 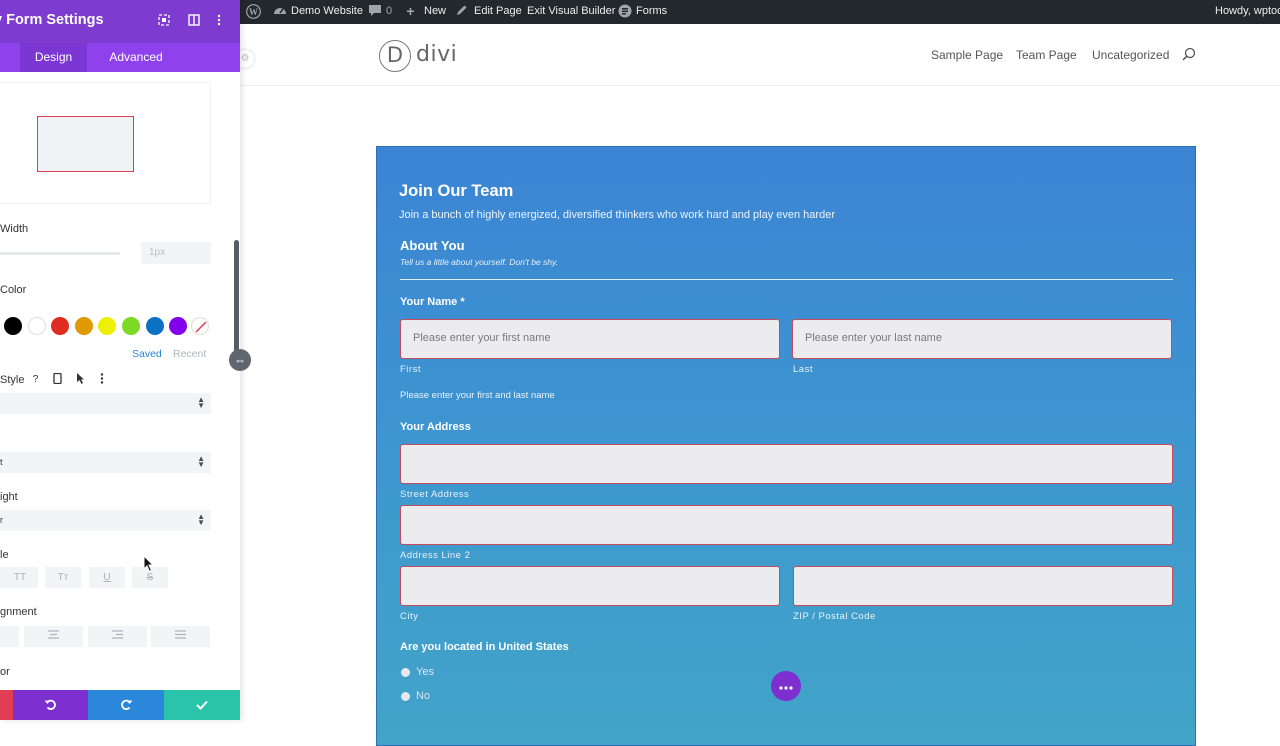 What do you see at coordinates (164, 21) in the screenshot?
I see `expand-icon` at bounding box center [164, 21].